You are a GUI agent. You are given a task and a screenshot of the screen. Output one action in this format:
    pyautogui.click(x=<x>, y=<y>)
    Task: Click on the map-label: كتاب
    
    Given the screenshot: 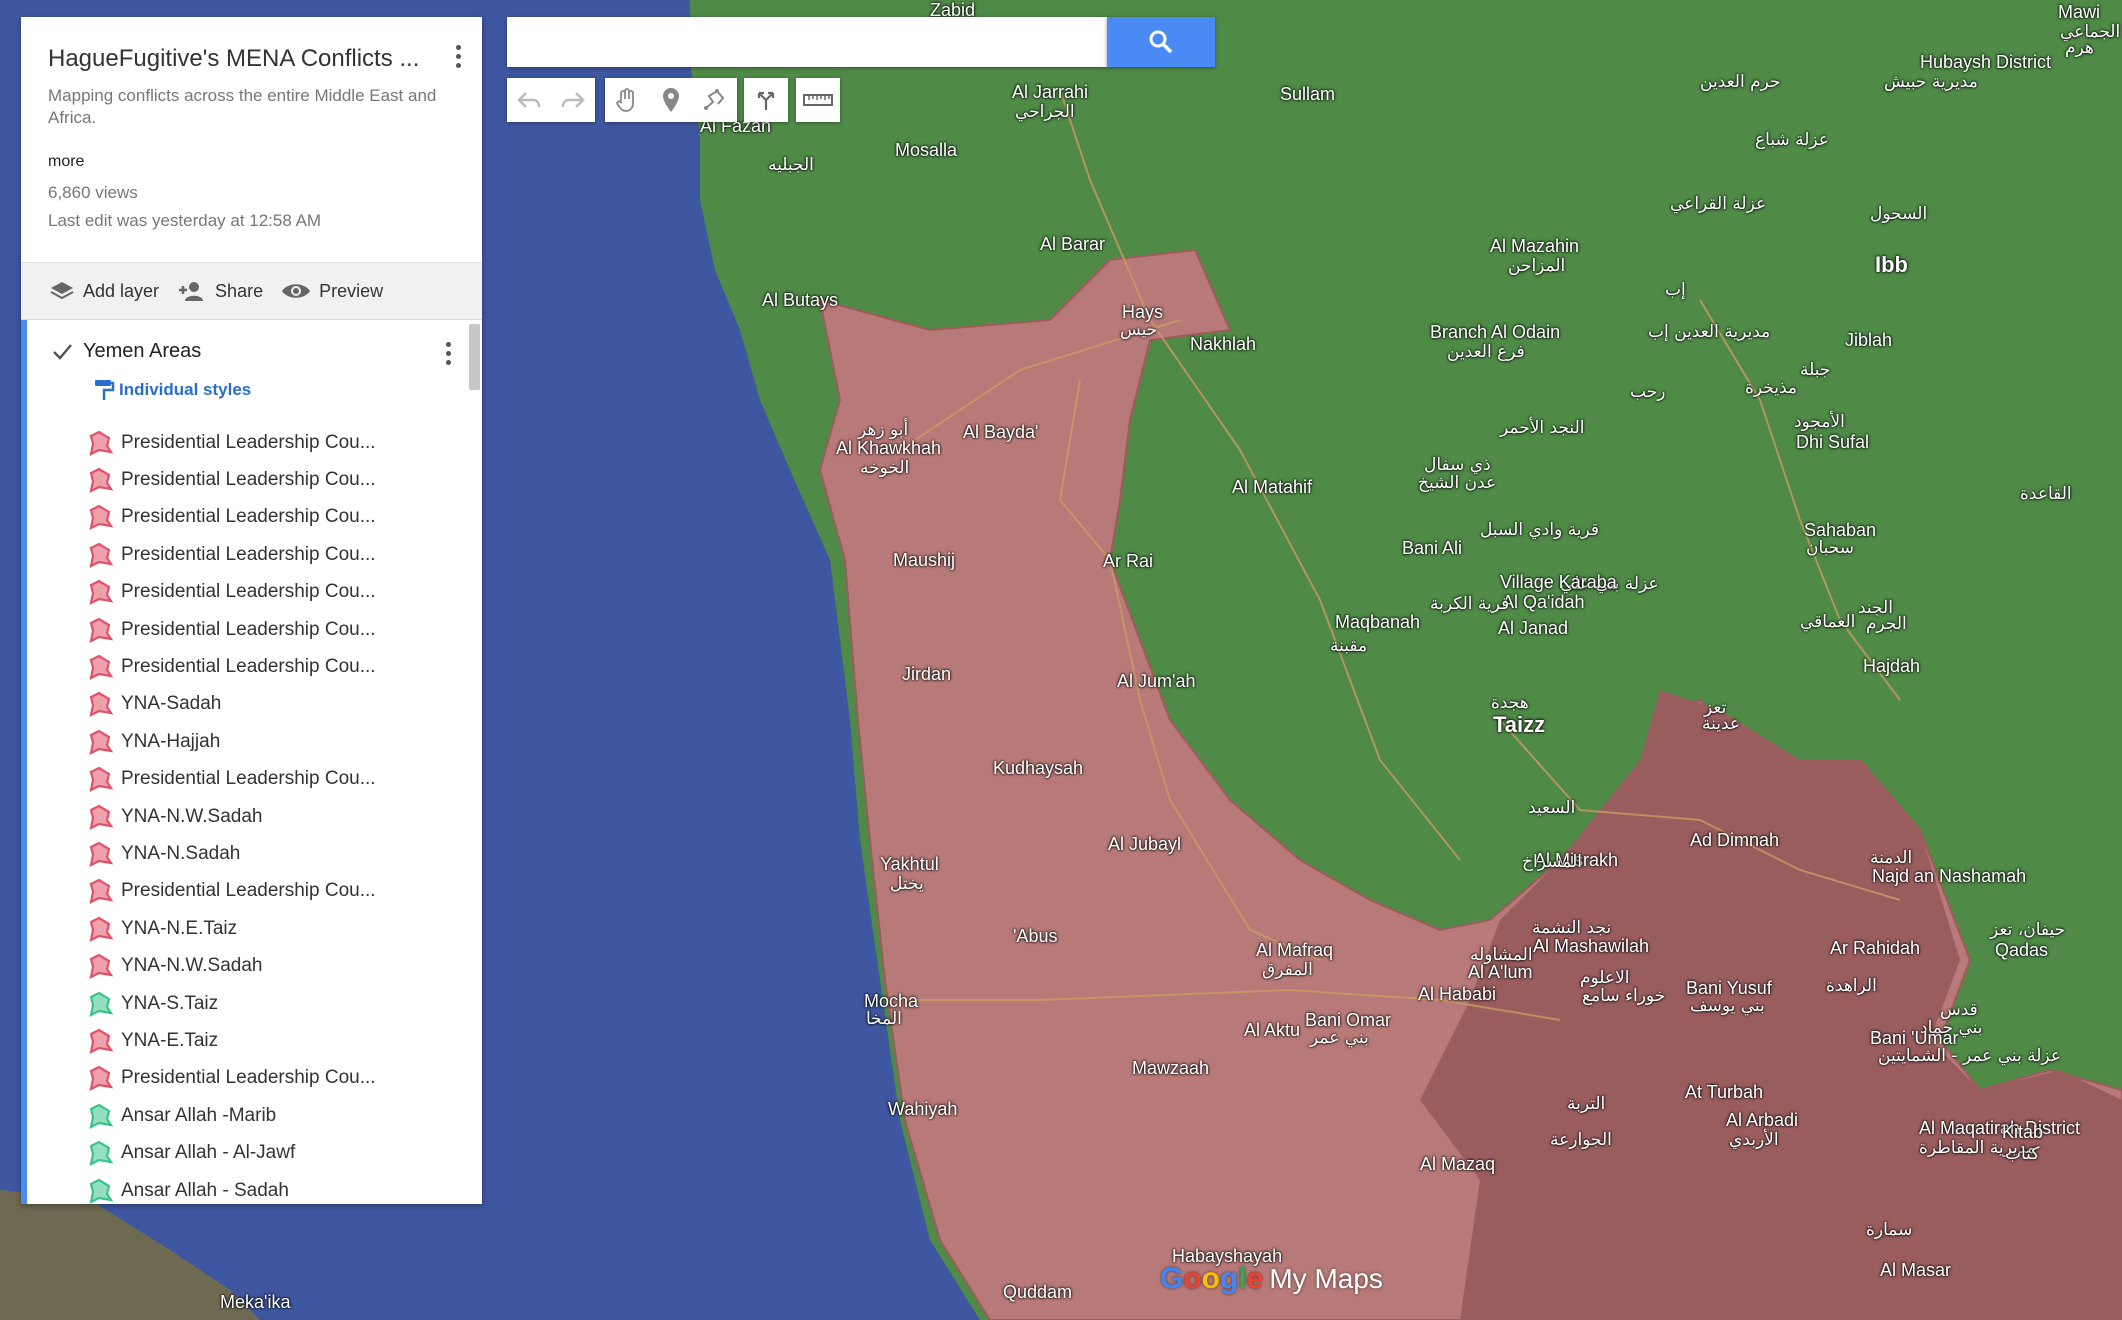 What is the action you would take?
    pyautogui.click(x=2022, y=1154)
    